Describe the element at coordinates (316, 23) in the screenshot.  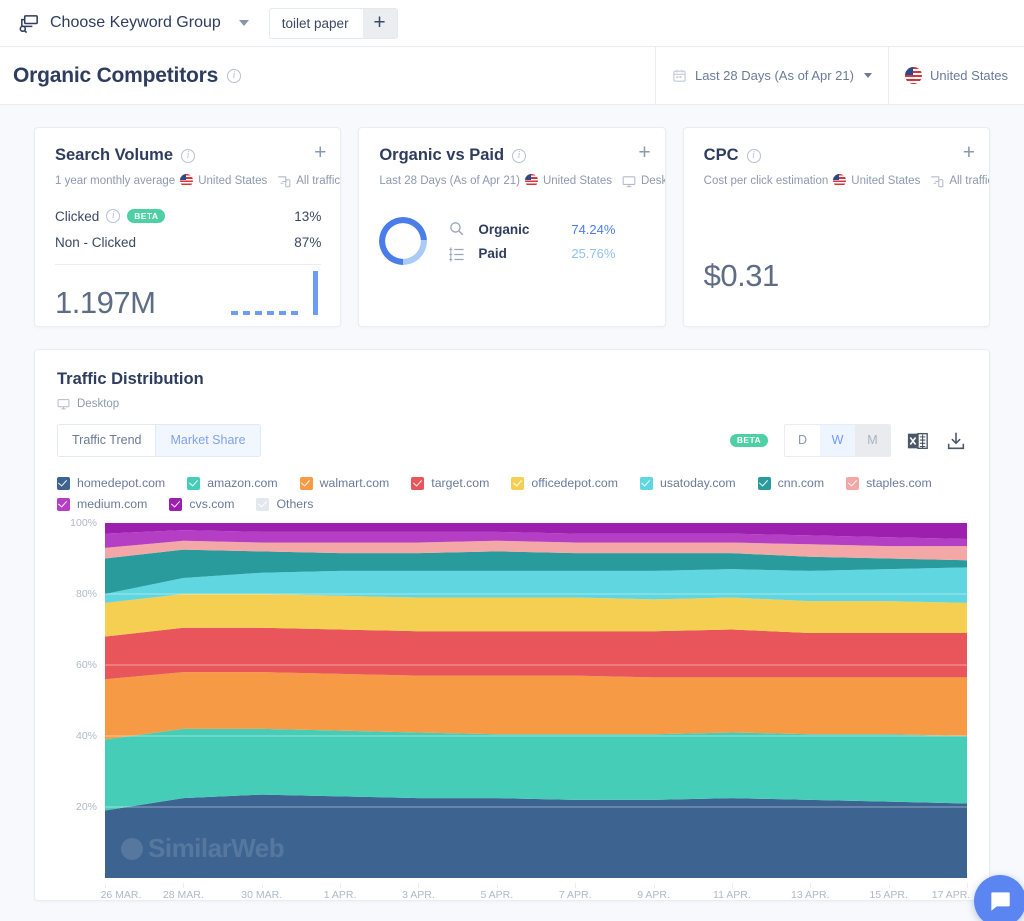
I see `keyword-value: toilet paper` at that location.